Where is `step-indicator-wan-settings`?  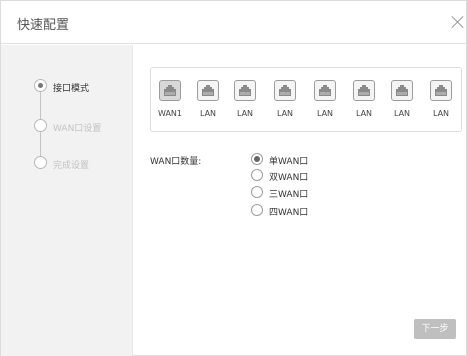 step-indicator-wan-settings is located at coordinates (40, 125).